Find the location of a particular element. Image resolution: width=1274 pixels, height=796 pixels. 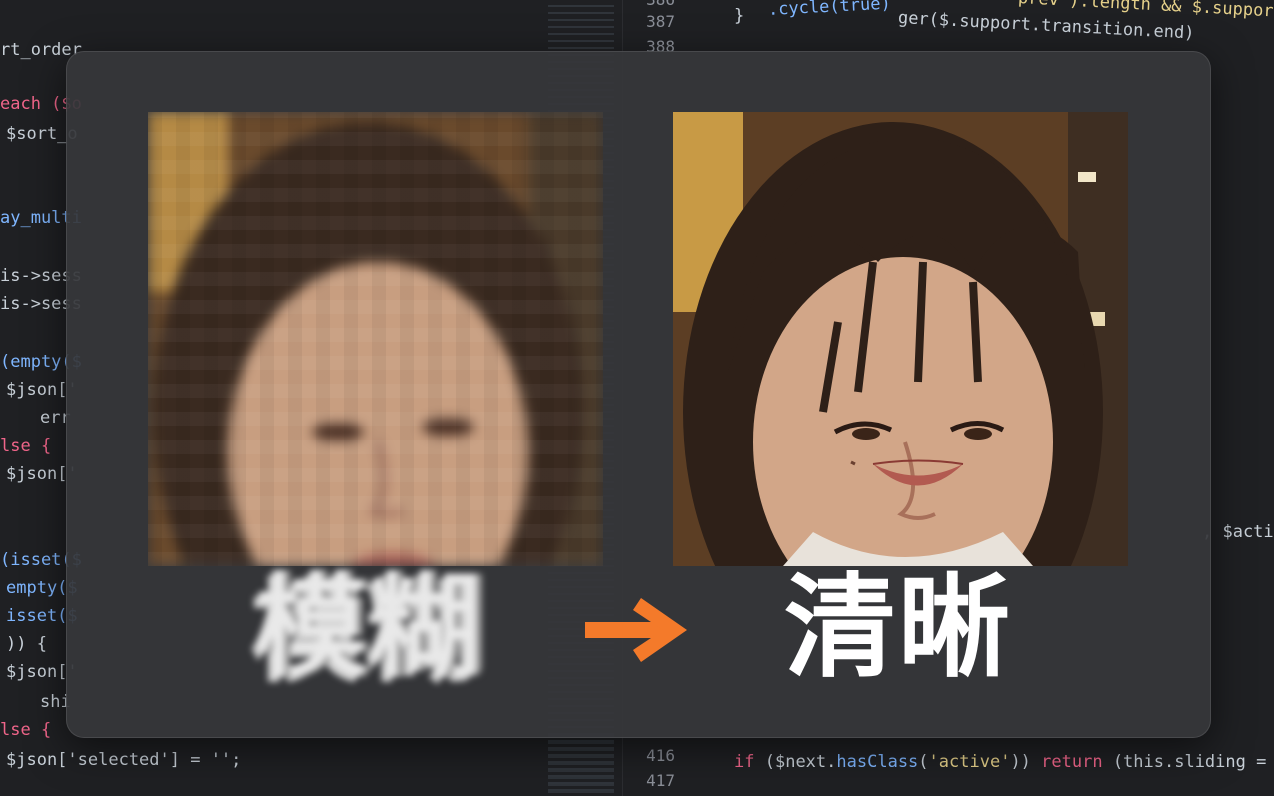

code-line: $json['selected'] = ''; is located at coordinates (124, 760).